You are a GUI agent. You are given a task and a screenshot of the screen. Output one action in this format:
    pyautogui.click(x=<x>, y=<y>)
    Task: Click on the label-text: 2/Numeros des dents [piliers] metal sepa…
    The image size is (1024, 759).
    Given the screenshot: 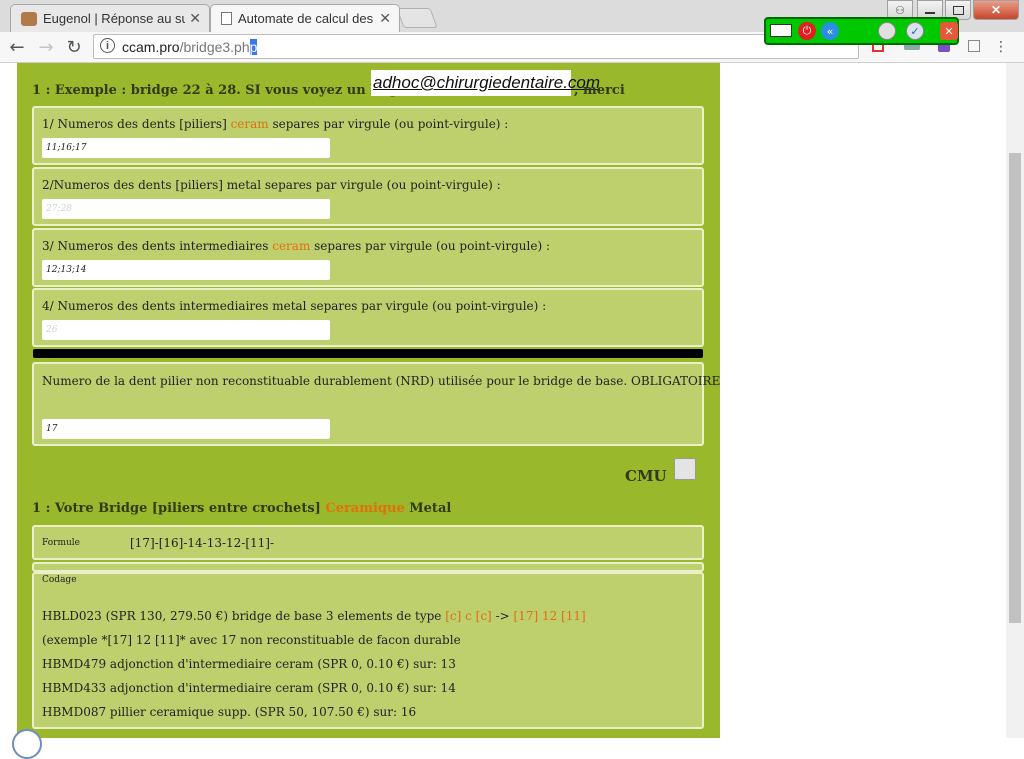 What is the action you would take?
    pyautogui.click(x=271, y=185)
    